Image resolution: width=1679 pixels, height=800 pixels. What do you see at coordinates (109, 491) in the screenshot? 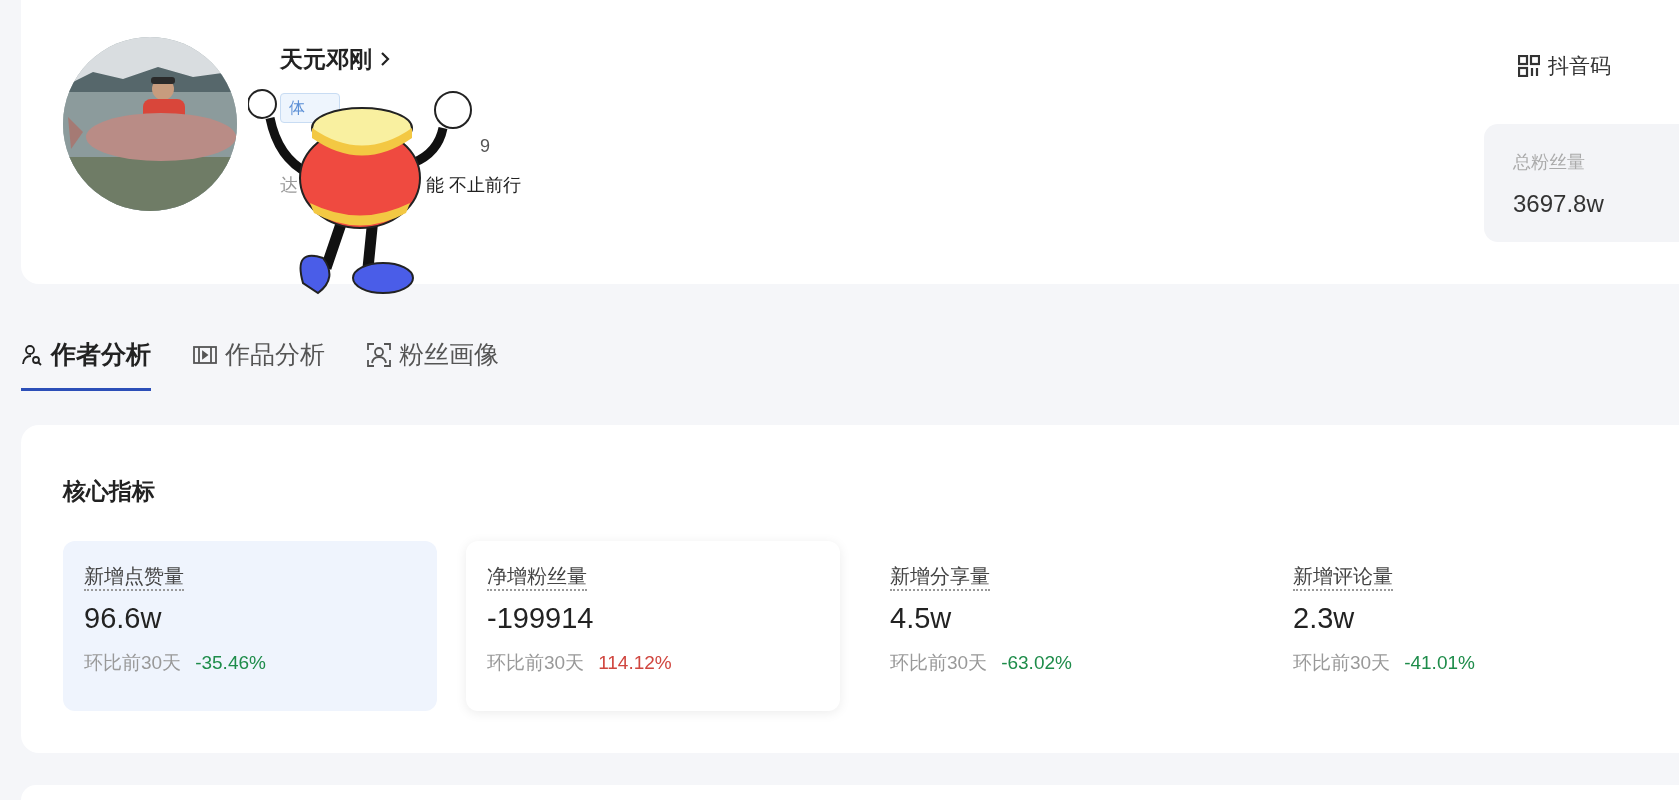
I see `section-title: 核心指标` at bounding box center [109, 491].